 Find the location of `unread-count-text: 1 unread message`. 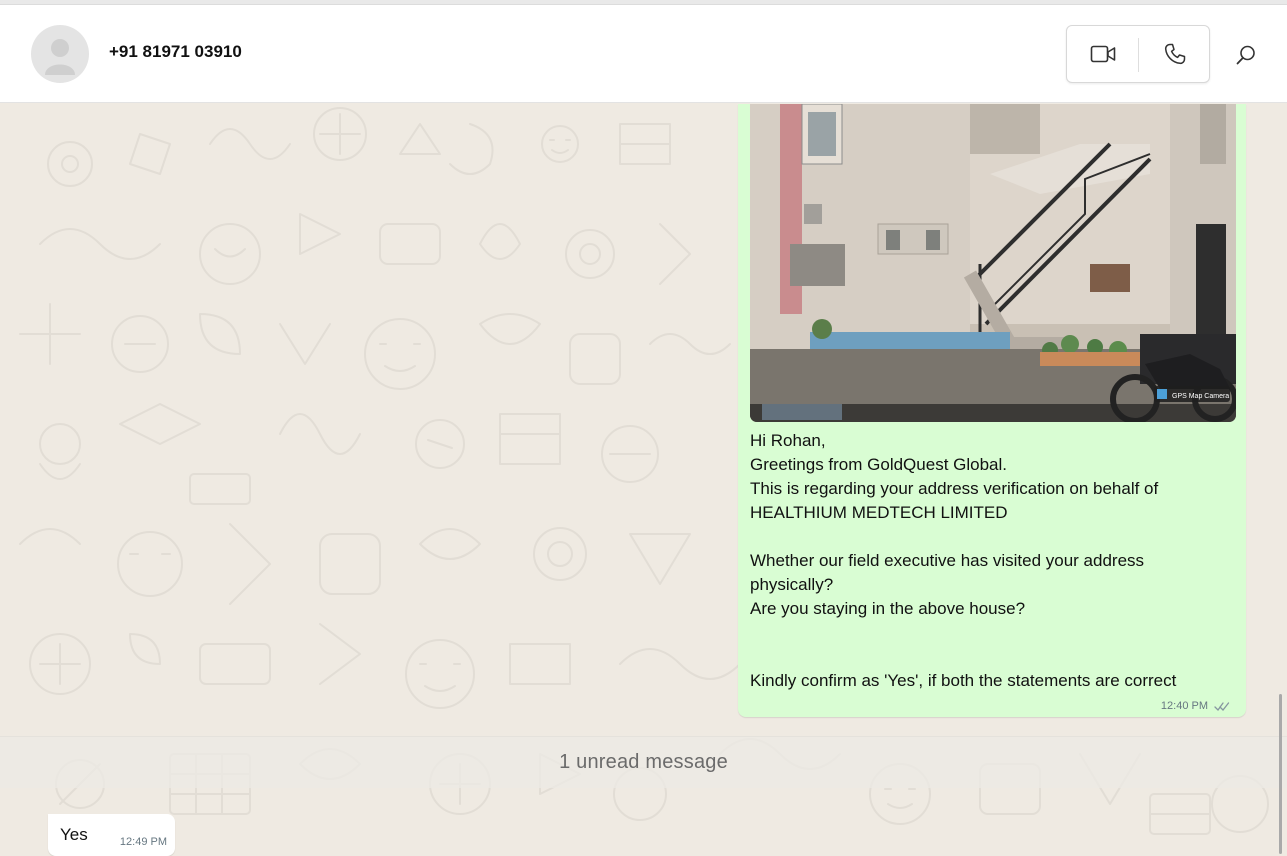

unread-count-text: 1 unread message is located at coordinates (643, 762).